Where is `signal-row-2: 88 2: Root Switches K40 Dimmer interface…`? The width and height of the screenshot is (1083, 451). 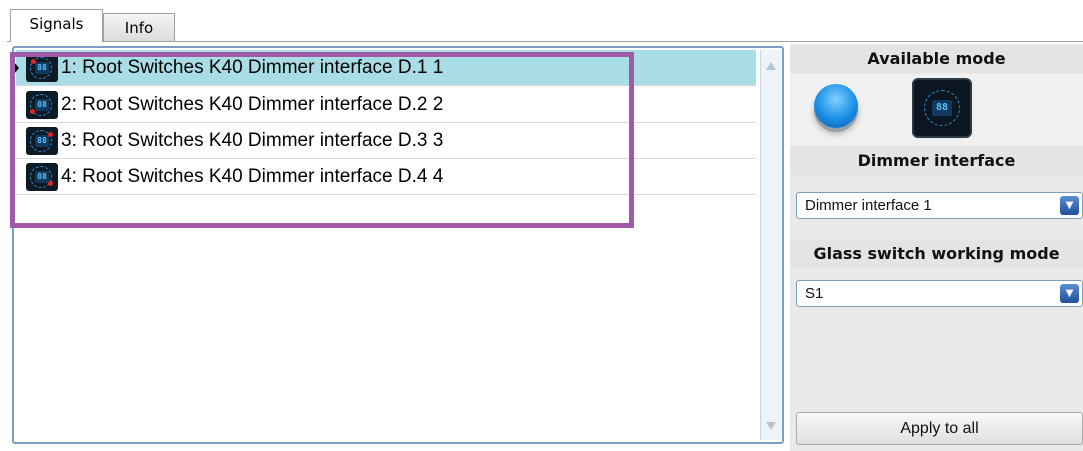 signal-row-2: 88 2: Root Switches K40 Dimmer interface… is located at coordinates (386, 105).